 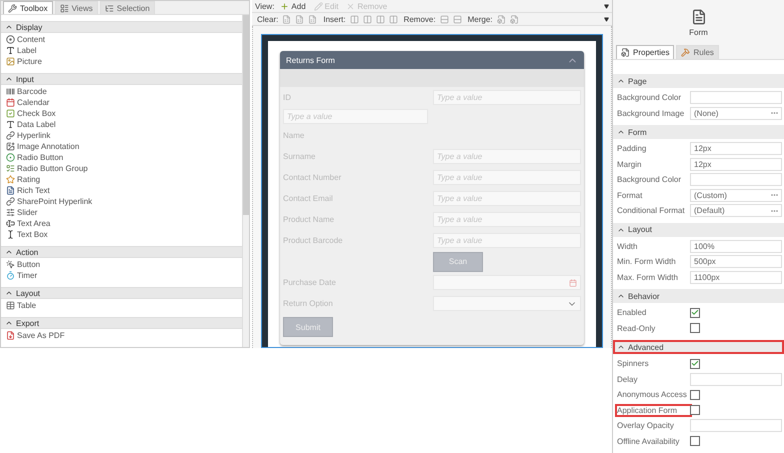 What do you see at coordinates (124, 335) in the screenshot?
I see `toolbox-item: Save As PDF` at bounding box center [124, 335].